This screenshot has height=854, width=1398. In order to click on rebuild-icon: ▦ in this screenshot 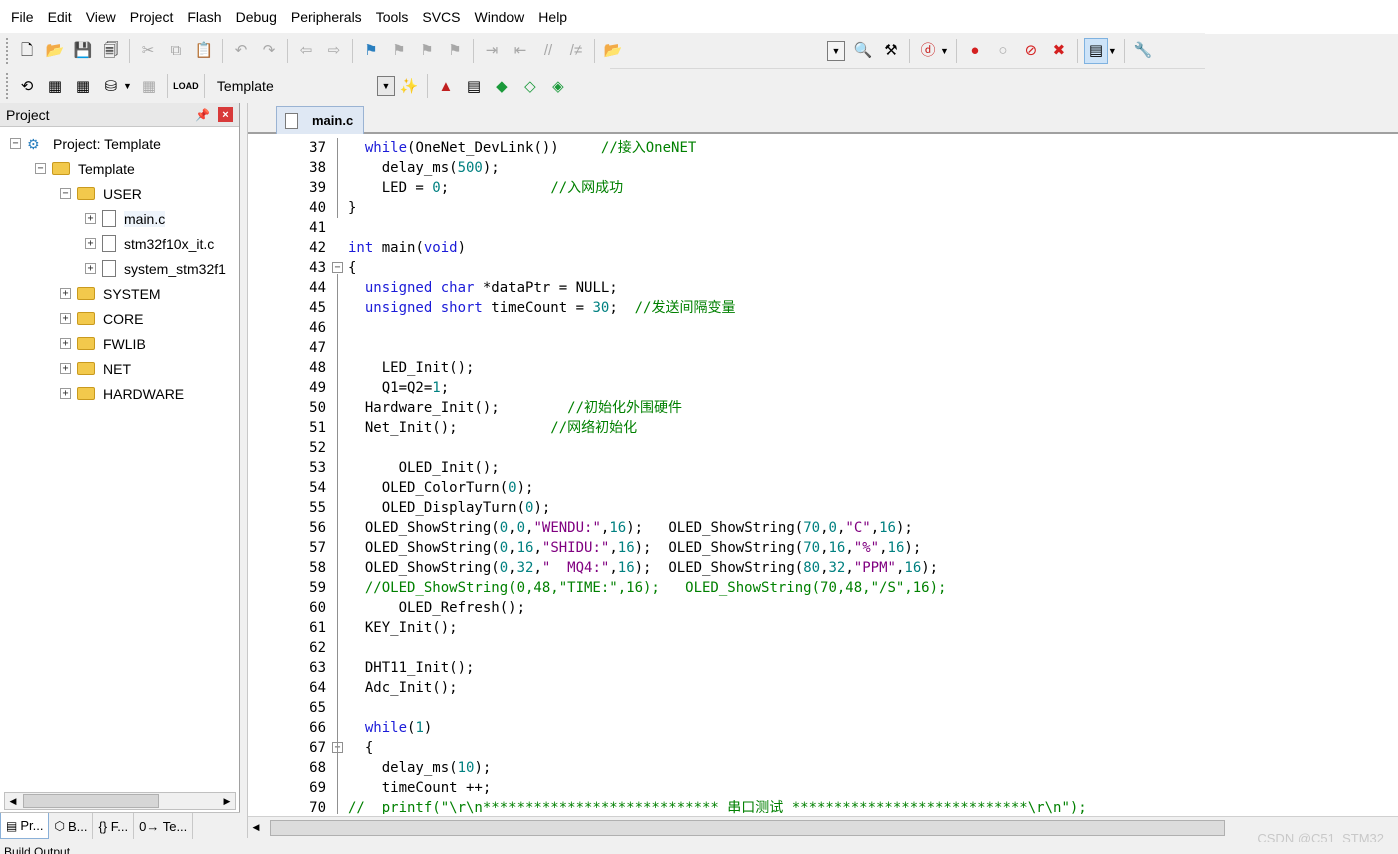, I will do `click(83, 86)`.